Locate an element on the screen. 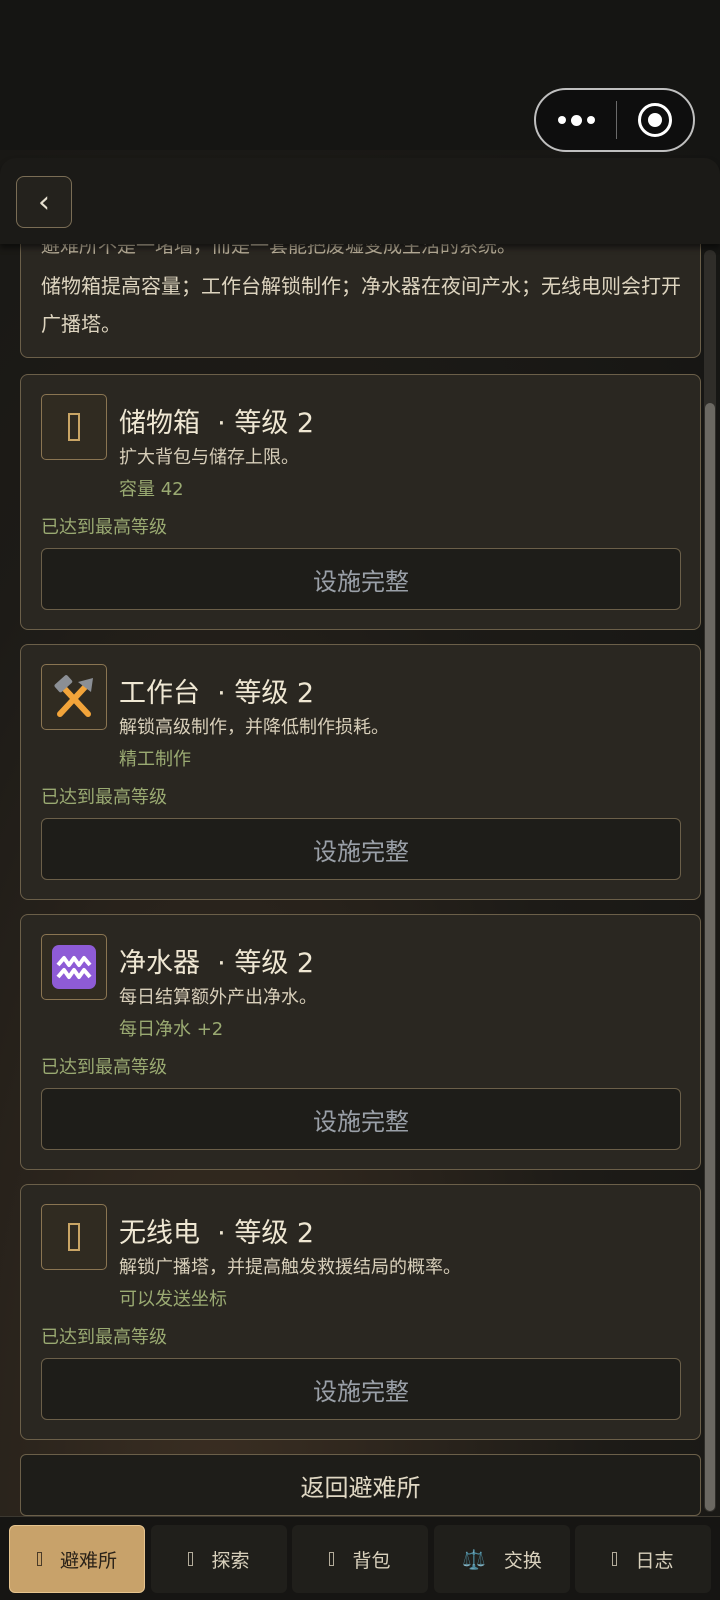 This screenshot has height=1600, width=720. facility-effect: 可以发送坐标 is located at coordinates (173, 1299).